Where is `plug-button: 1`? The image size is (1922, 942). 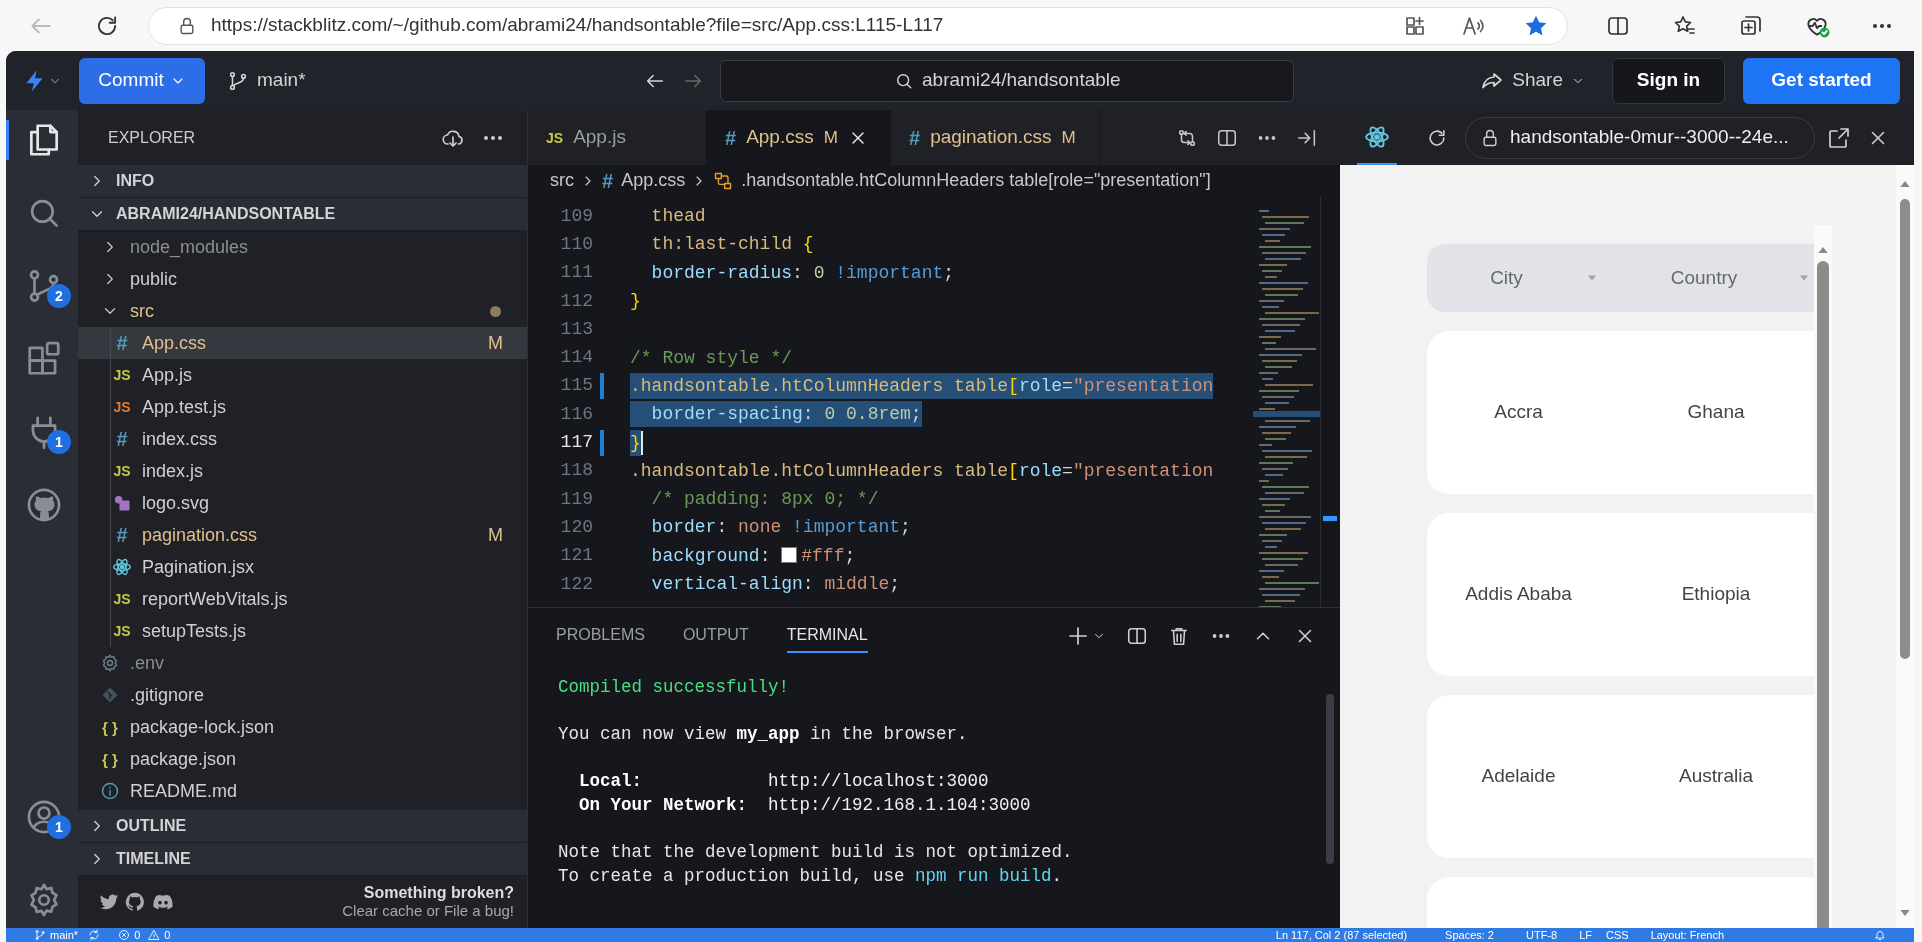
plug-button: 1 is located at coordinates (42, 432).